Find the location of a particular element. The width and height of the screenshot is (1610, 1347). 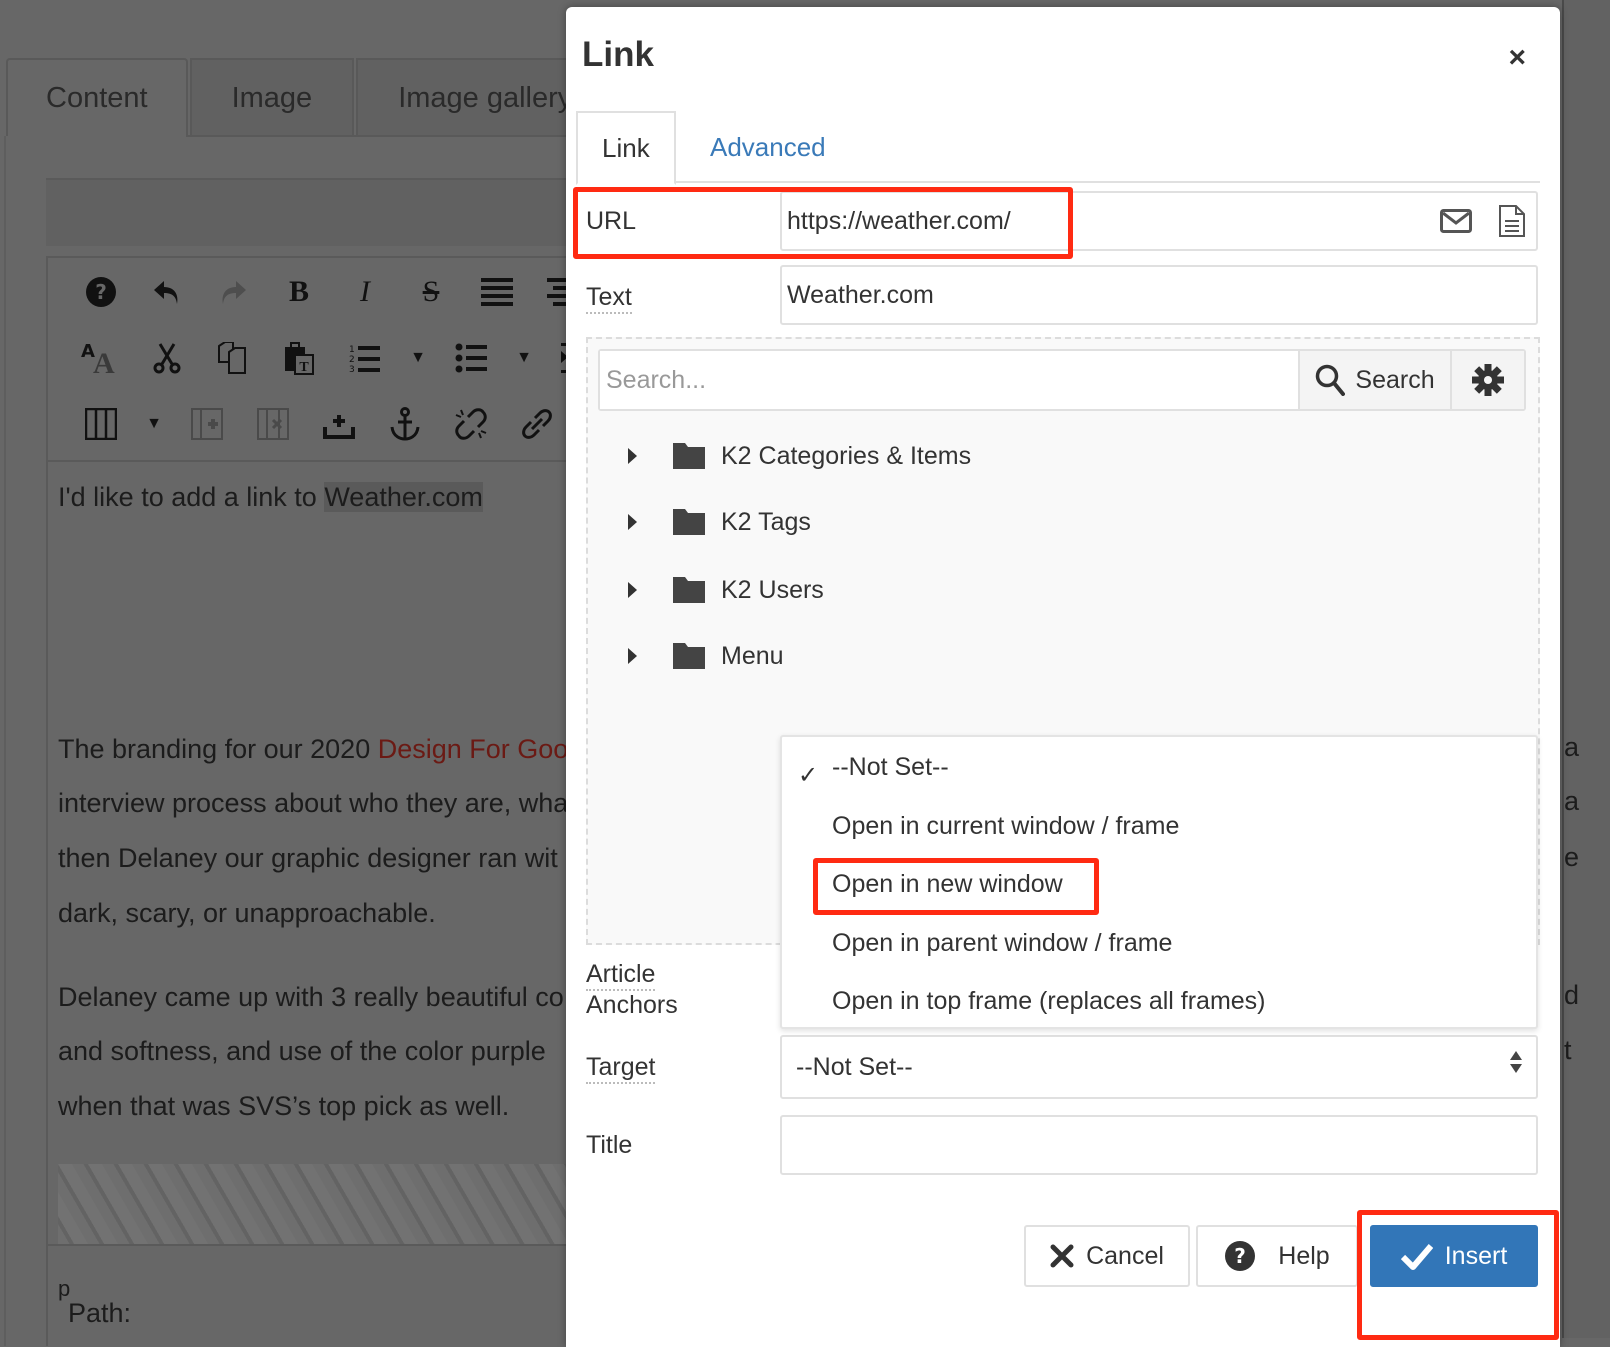

insert-button: Insert is located at coordinates (1454, 1256).